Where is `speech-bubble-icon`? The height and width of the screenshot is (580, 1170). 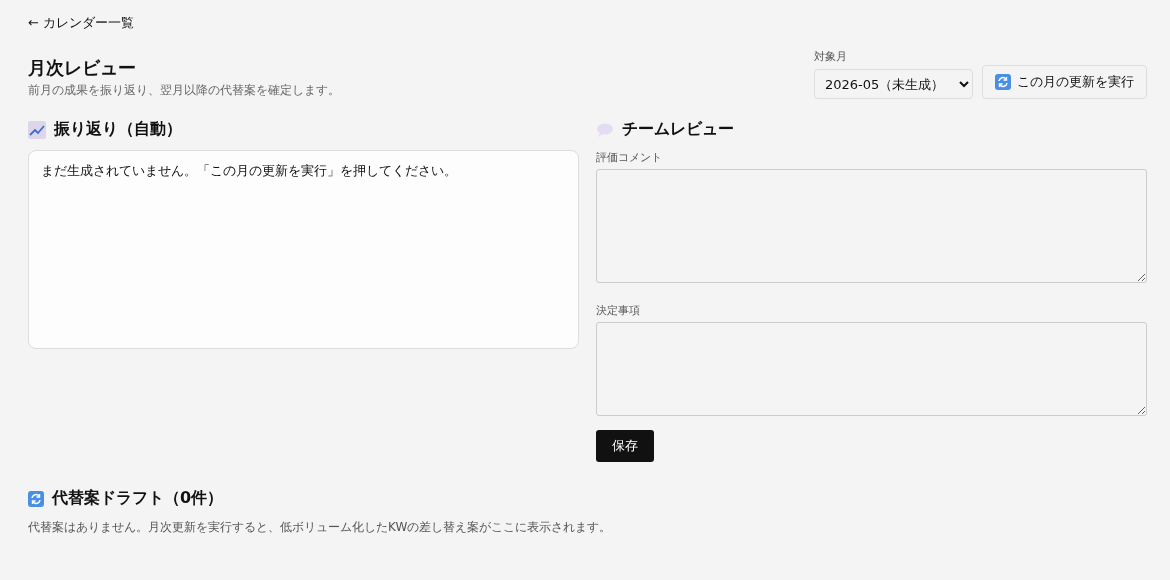
speech-bubble-icon is located at coordinates (605, 129).